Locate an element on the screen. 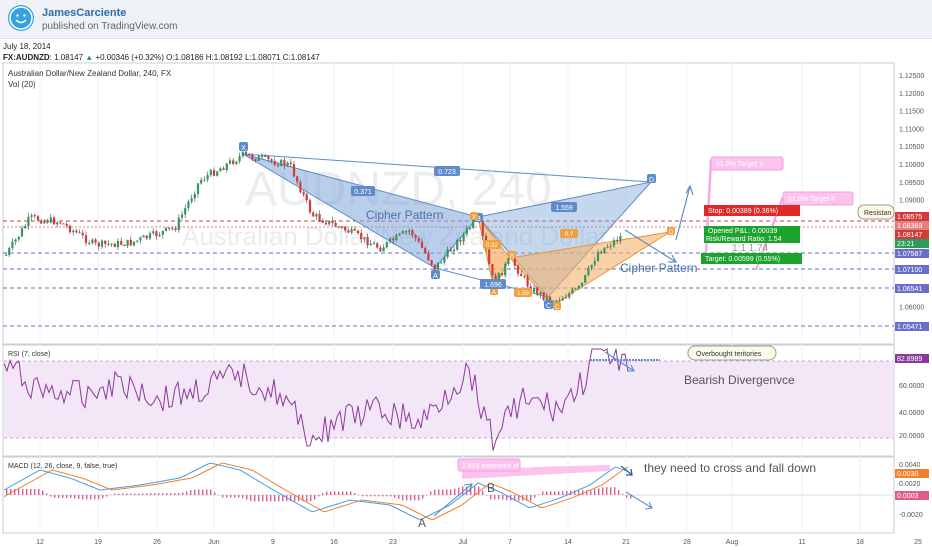 The height and width of the screenshot is (550, 932). rsi-title: RSI (7, close) is located at coordinates (29, 354).